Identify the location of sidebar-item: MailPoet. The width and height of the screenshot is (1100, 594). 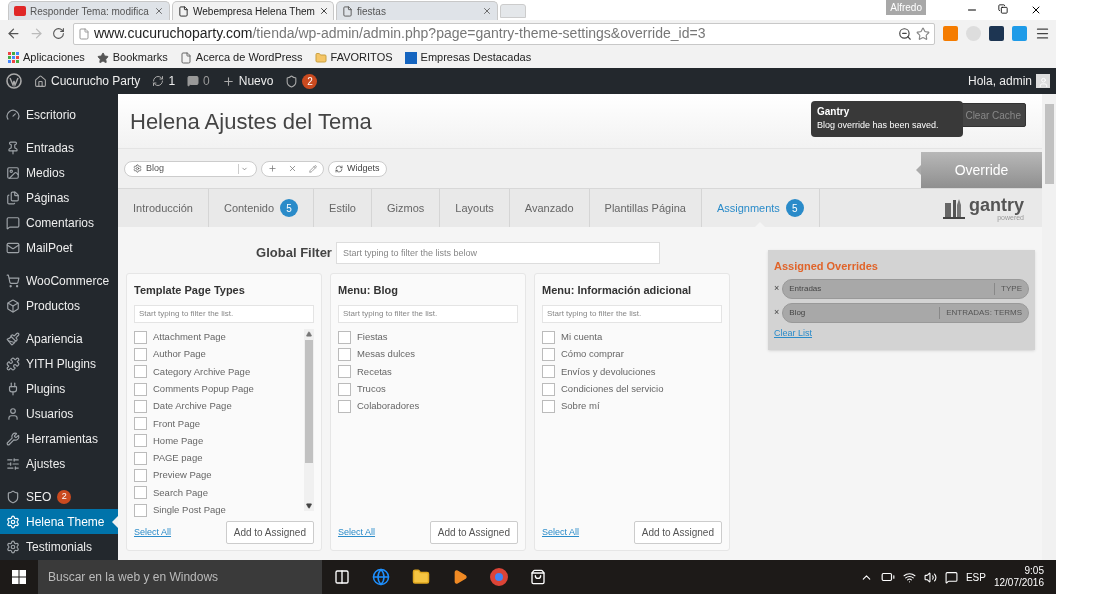
(59, 247).